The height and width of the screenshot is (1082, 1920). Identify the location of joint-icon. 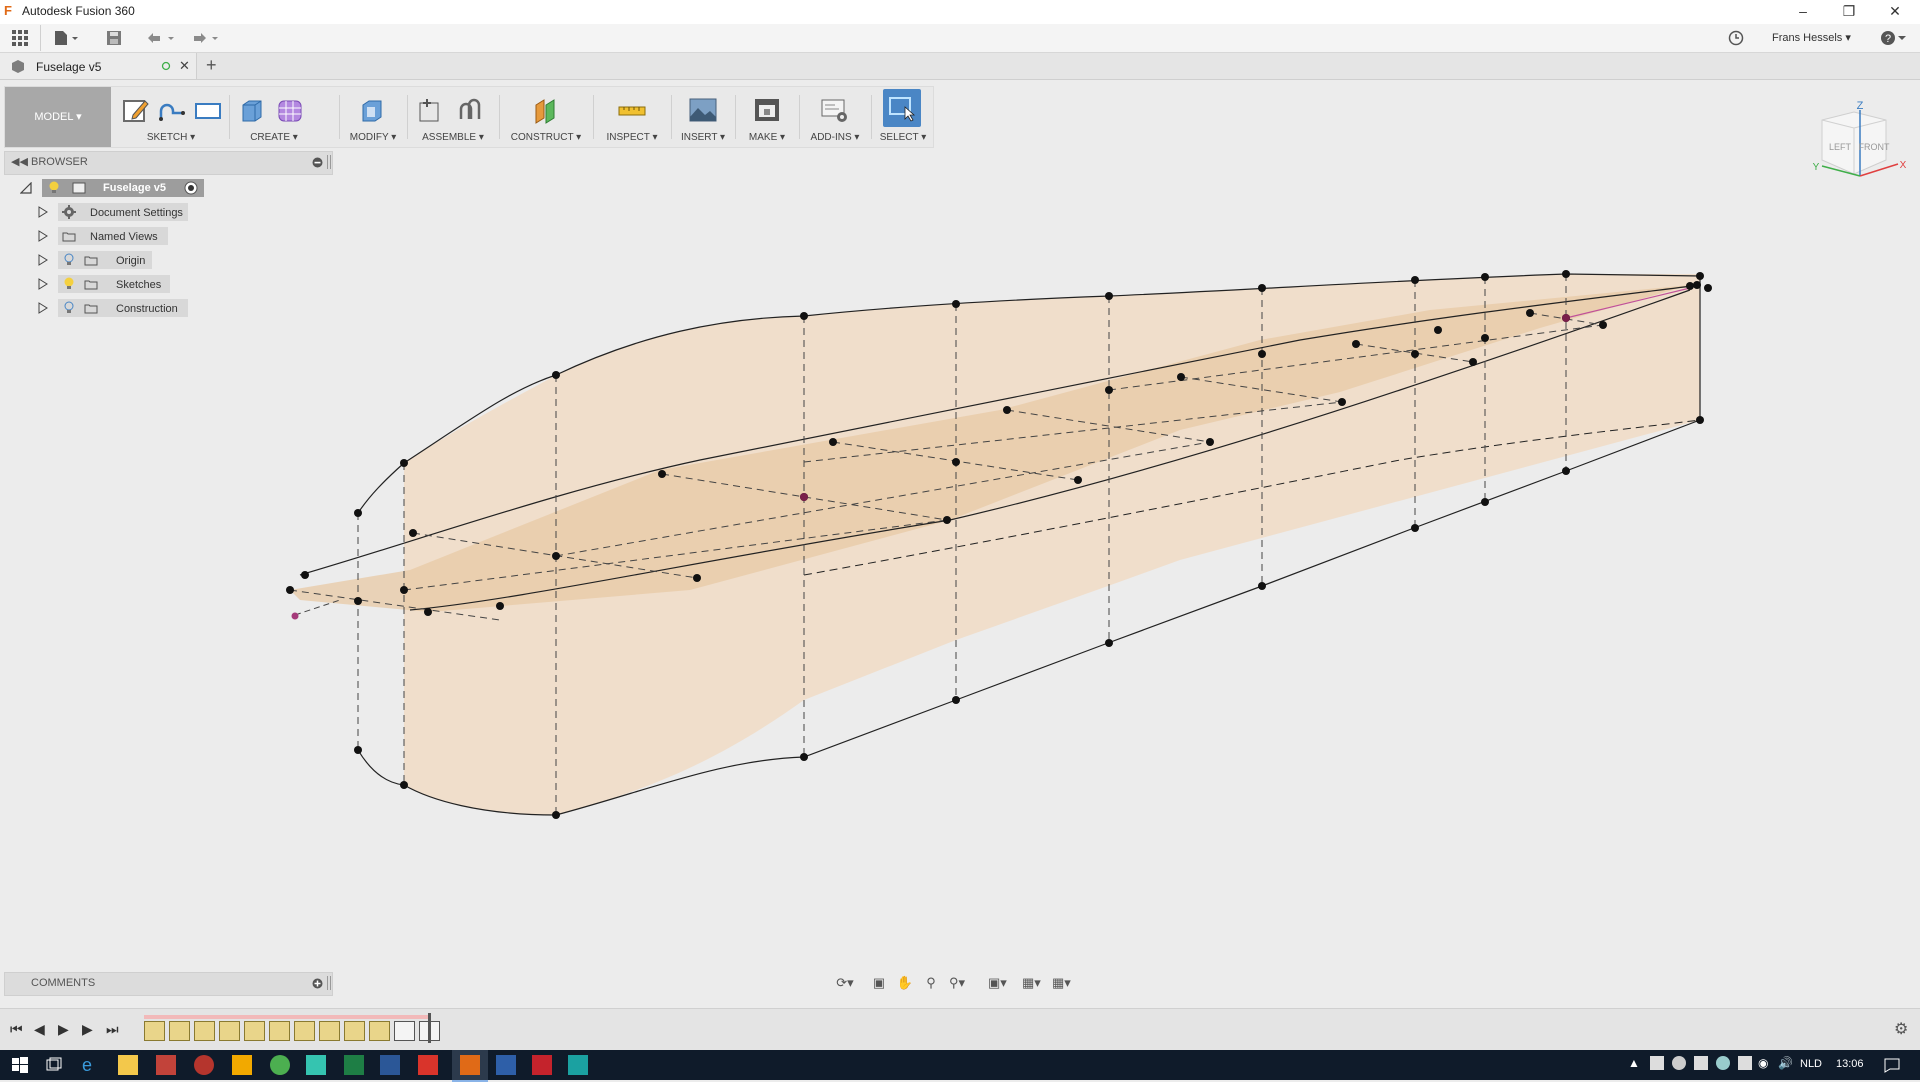
(470, 110).